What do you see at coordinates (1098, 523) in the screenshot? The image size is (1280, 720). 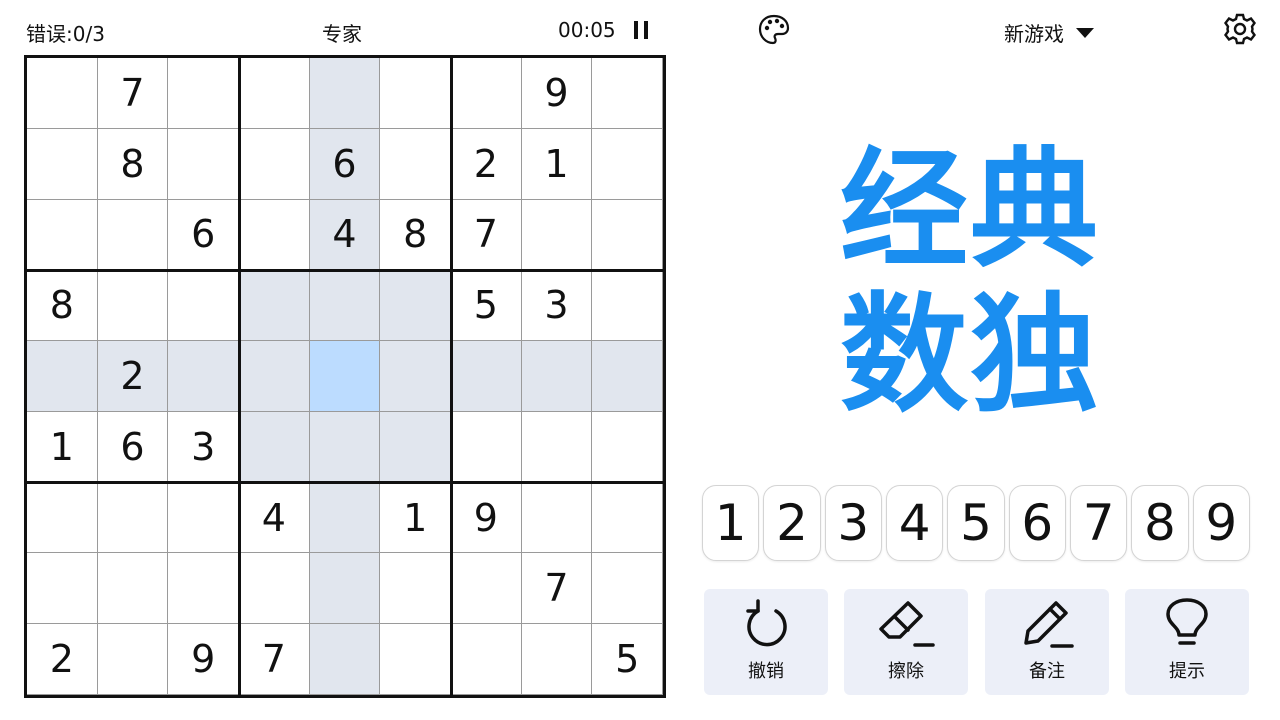 I see `number-button: 7` at bounding box center [1098, 523].